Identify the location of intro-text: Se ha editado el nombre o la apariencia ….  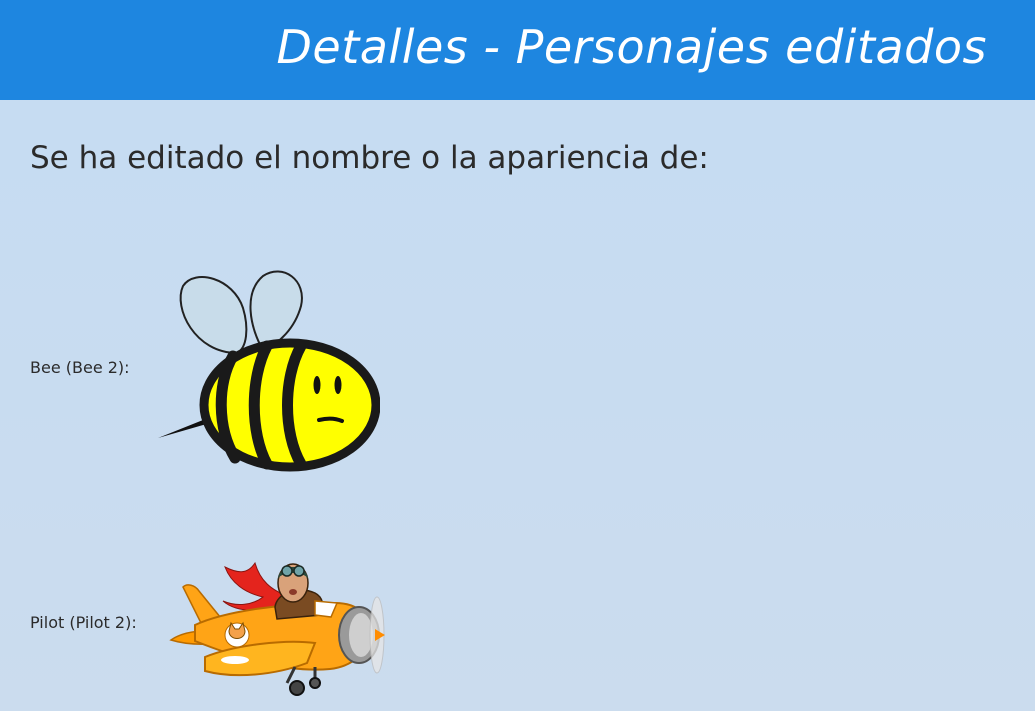
(369, 158).